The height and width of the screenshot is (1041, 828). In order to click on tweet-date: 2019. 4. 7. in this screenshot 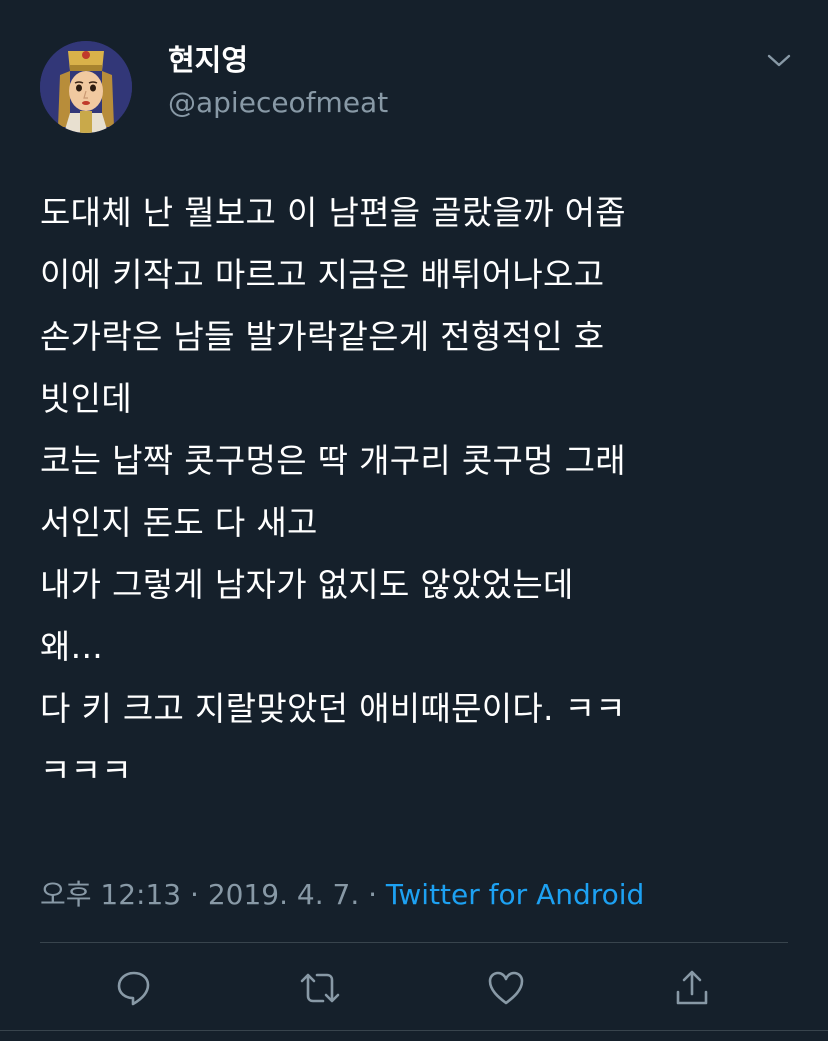, I will do `click(283, 894)`.